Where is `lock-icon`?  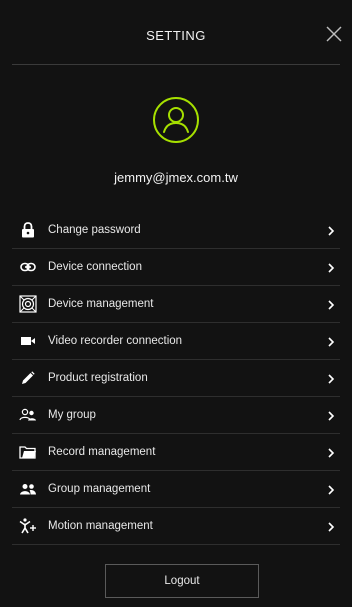 lock-icon is located at coordinates (28, 230).